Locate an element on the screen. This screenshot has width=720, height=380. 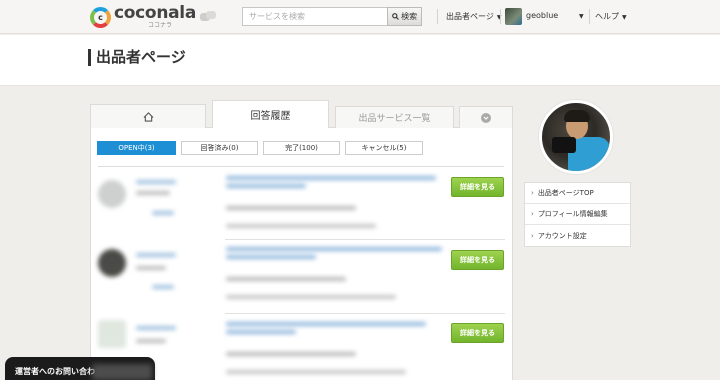
filter-answered: 回答済み(0) is located at coordinates (219, 148).